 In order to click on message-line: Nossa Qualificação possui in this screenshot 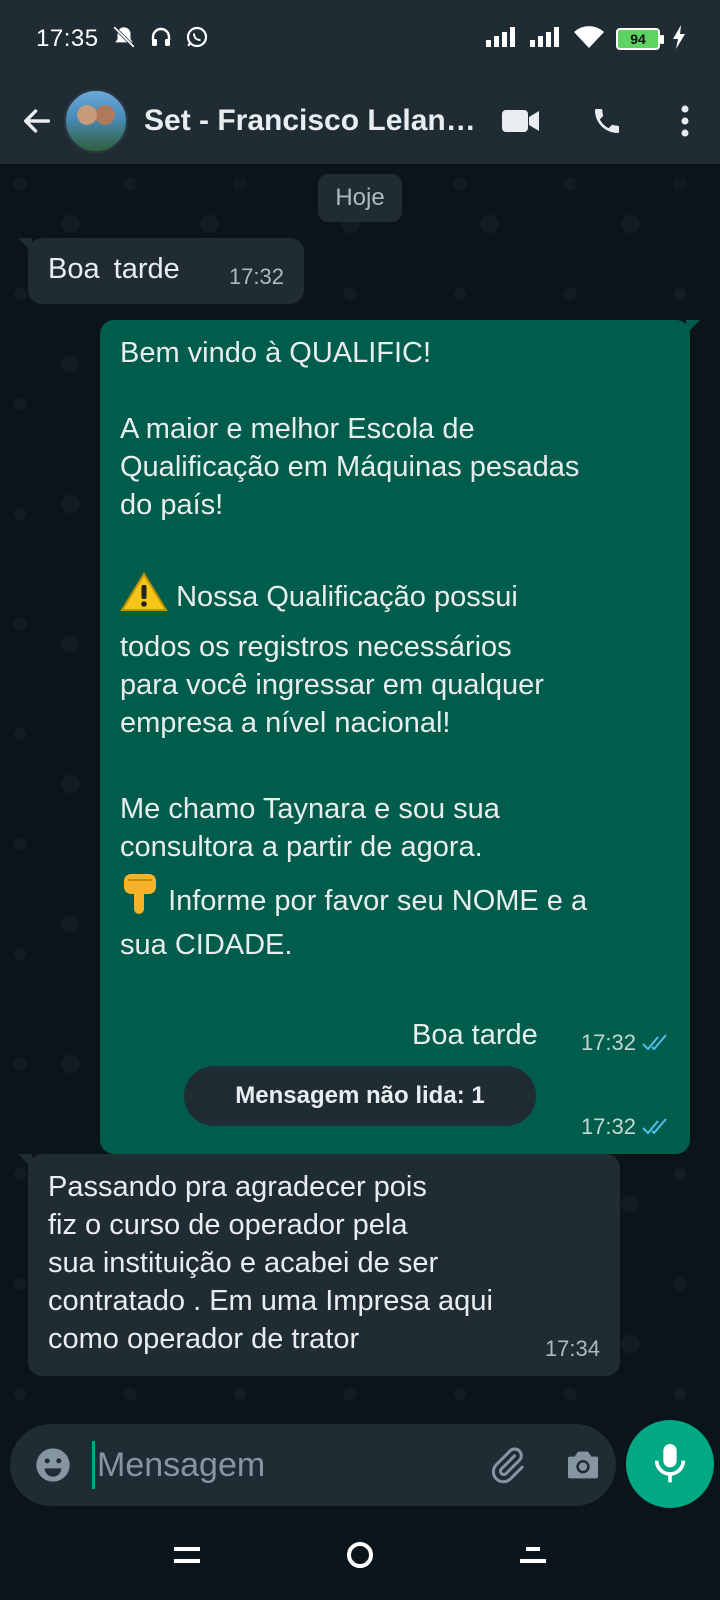, I will do `click(347, 597)`.